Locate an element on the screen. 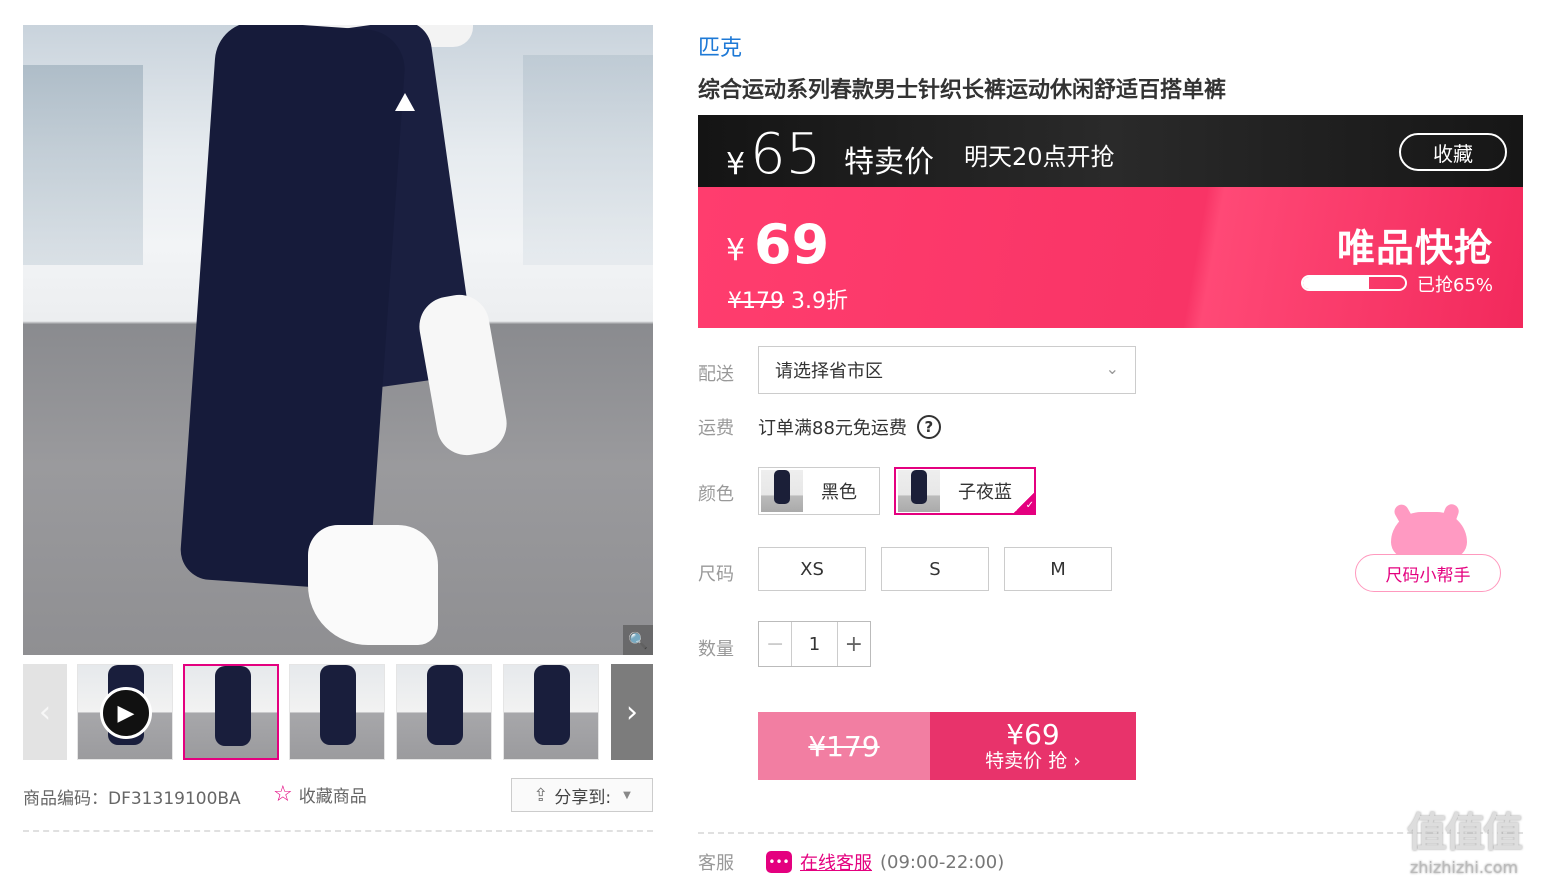  favorite-product-link: ☆ 收藏商品 is located at coordinates (320, 794).